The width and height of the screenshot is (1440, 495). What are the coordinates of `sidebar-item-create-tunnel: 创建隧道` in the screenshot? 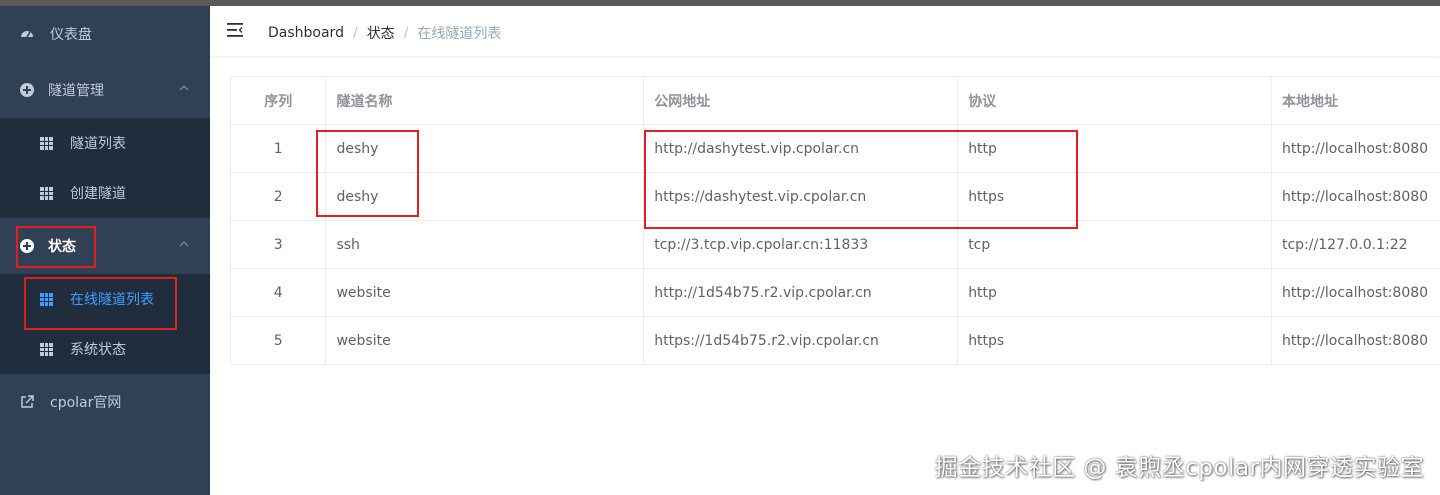 It's located at (105, 193).